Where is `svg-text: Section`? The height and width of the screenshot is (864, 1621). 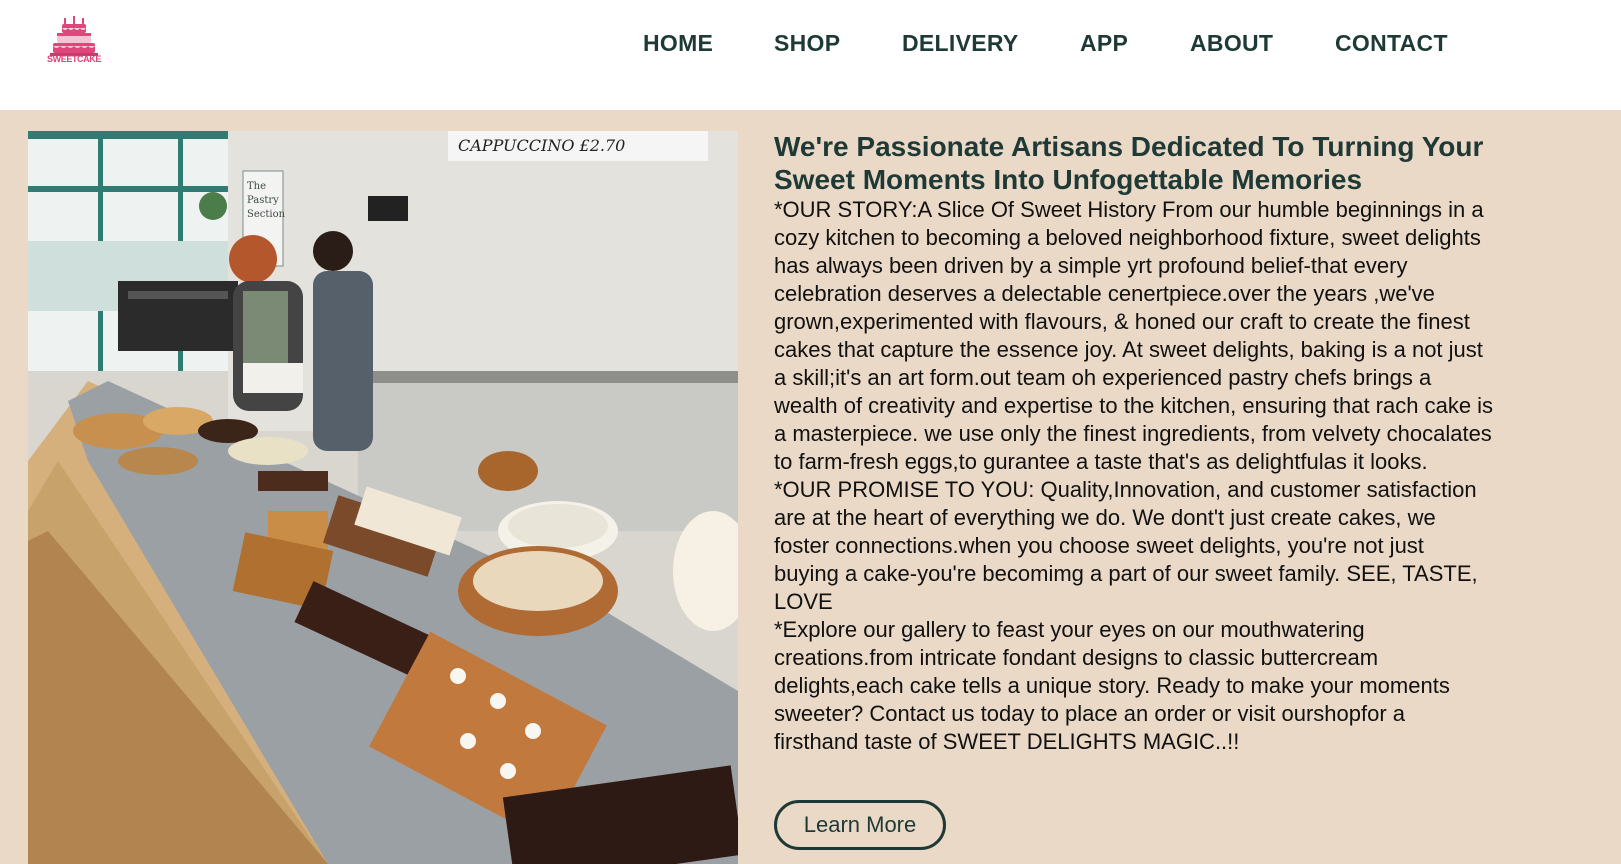 svg-text: Section is located at coordinates (266, 214).